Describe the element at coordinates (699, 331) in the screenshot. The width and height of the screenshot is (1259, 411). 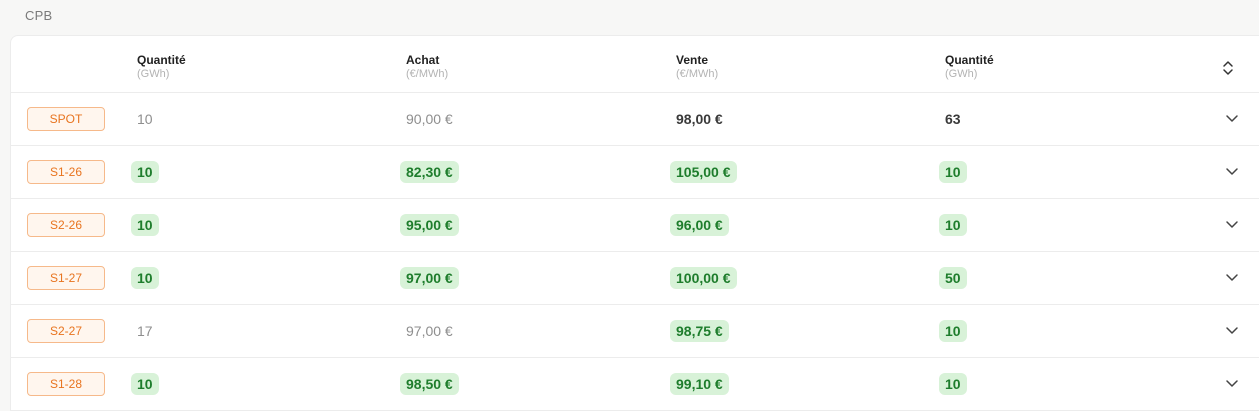
I see `sell-price-cell: 98,75 €` at that location.